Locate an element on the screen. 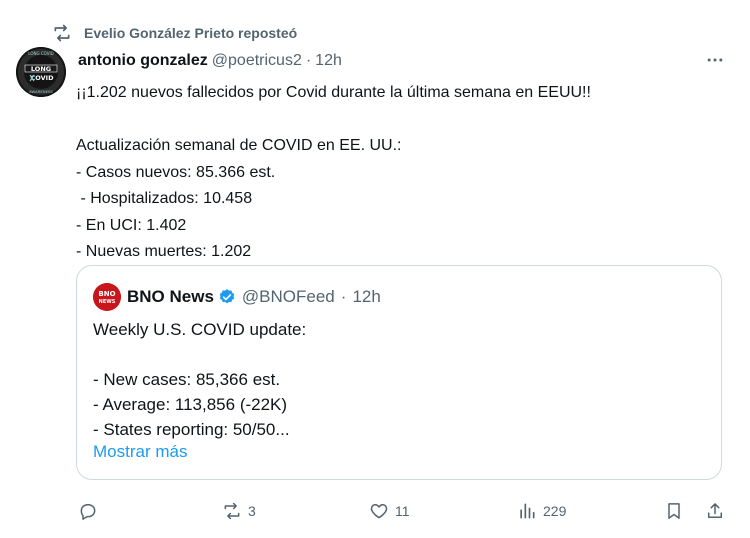  quote-author-handle: @BNOFeed is located at coordinates (288, 296).